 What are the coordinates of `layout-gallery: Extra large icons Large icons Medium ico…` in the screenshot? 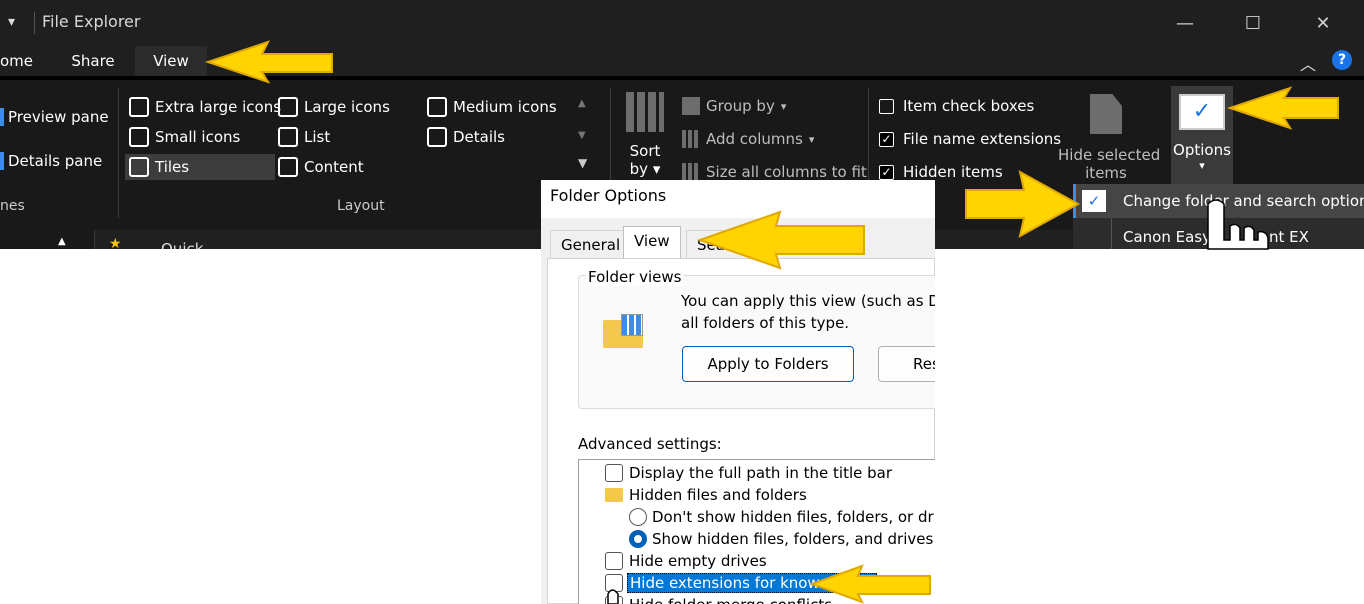 It's located at (350, 137).